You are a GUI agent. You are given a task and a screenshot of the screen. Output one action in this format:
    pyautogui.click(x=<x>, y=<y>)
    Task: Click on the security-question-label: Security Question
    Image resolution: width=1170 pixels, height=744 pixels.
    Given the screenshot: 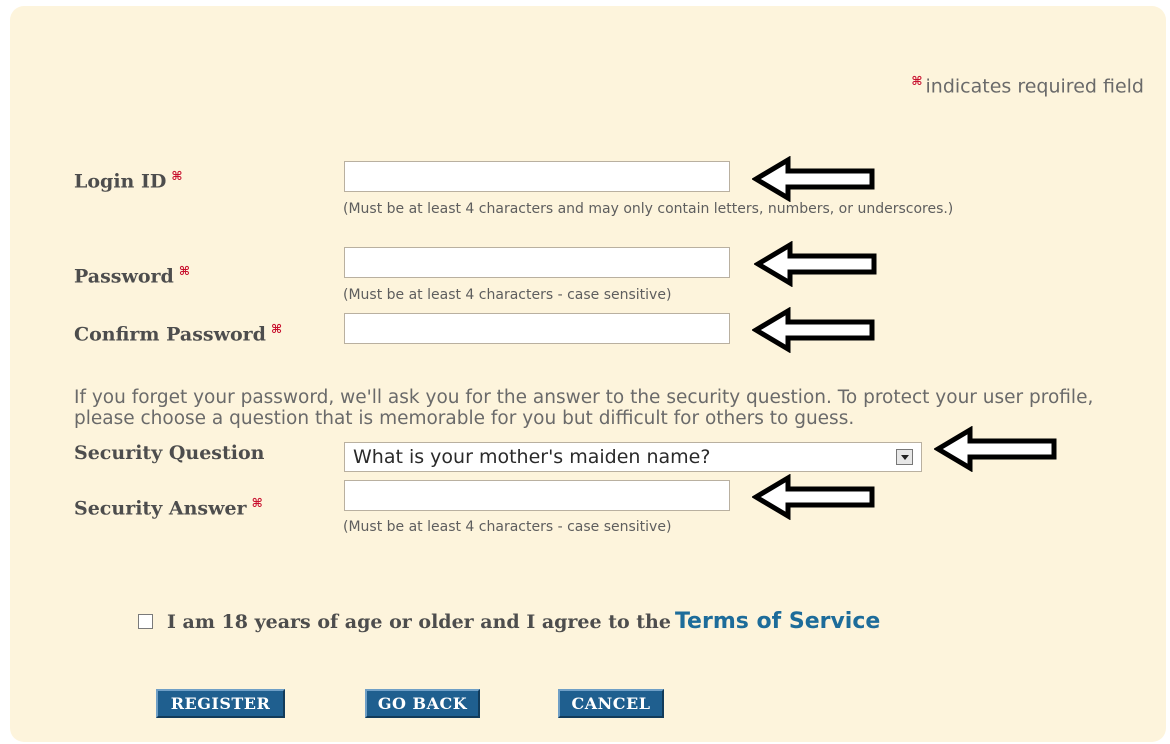 What is the action you would take?
    pyautogui.click(x=169, y=453)
    